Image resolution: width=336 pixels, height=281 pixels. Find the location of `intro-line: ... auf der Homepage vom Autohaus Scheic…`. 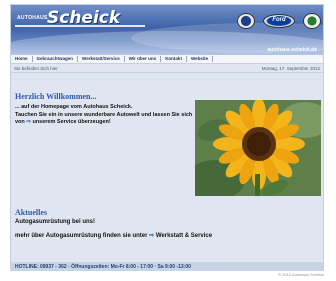

intro-line: ... auf der Homepage vom Autohaus Scheic… is located at coordinates (74, 107).